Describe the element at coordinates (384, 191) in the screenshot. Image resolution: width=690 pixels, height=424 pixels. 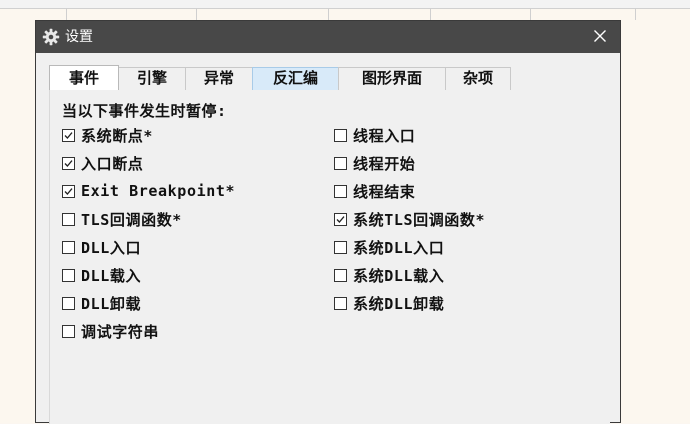
I see `checkbox-label: 线程结束` at that location.